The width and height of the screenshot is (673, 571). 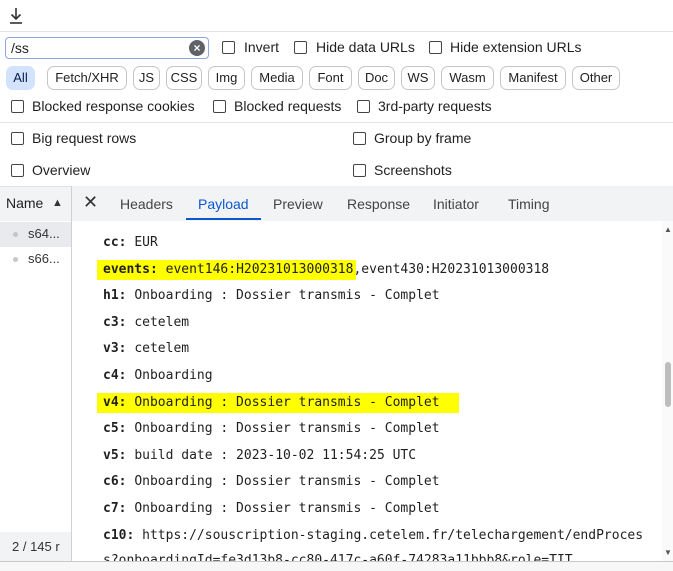 I want to click on screenshots-label: Screenshots, so click(x=413, y=170).